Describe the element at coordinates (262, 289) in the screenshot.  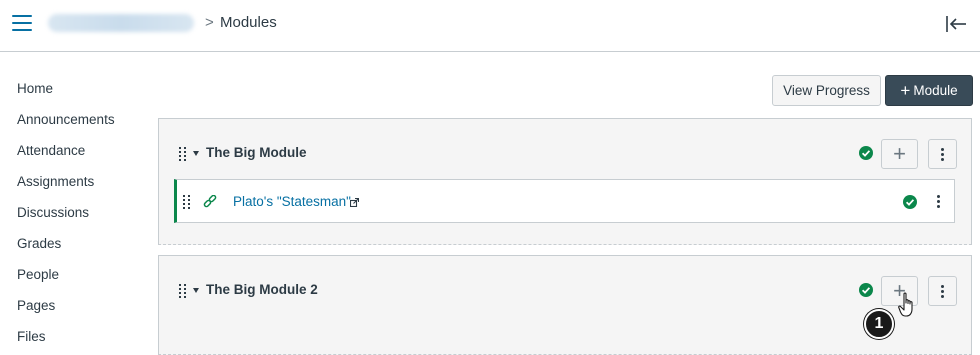
I see `module-title: The Big Module 2` at that location.